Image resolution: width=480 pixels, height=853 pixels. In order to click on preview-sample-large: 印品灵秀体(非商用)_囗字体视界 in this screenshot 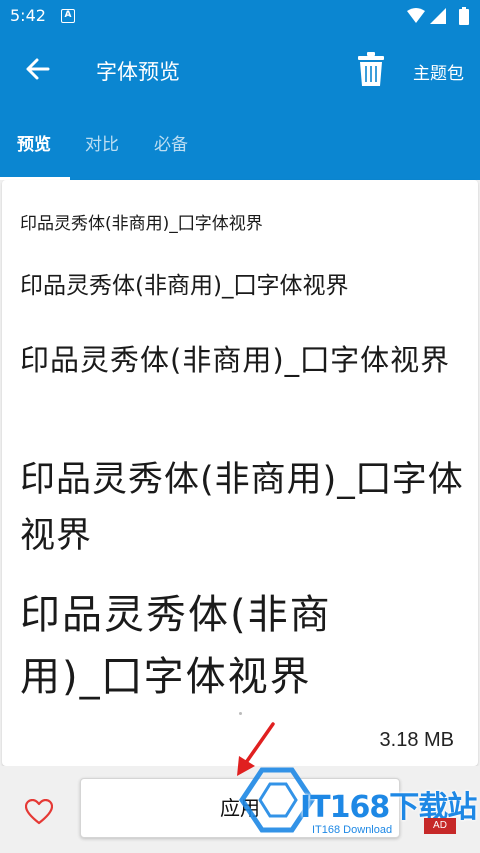, I will do `click(235, 360)`.